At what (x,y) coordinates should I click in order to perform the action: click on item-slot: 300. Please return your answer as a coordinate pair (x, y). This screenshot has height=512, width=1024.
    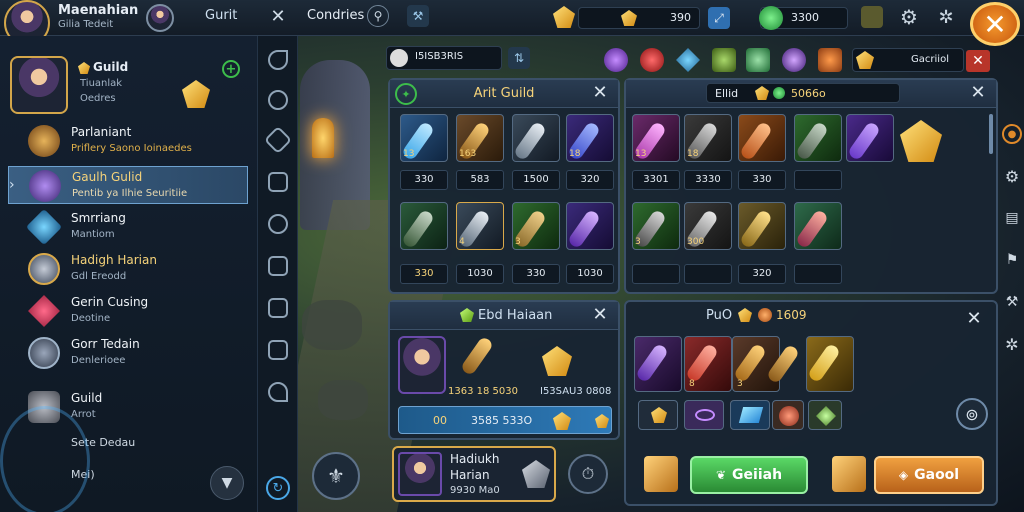
    Looking at the image, I should click on (708, 226).